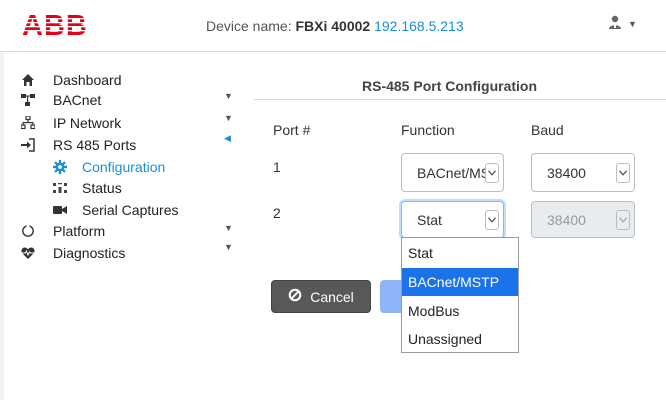 The width and height of the screenshot is (666, 400). I want to click on svg-text: ABB, so click(55, 24).